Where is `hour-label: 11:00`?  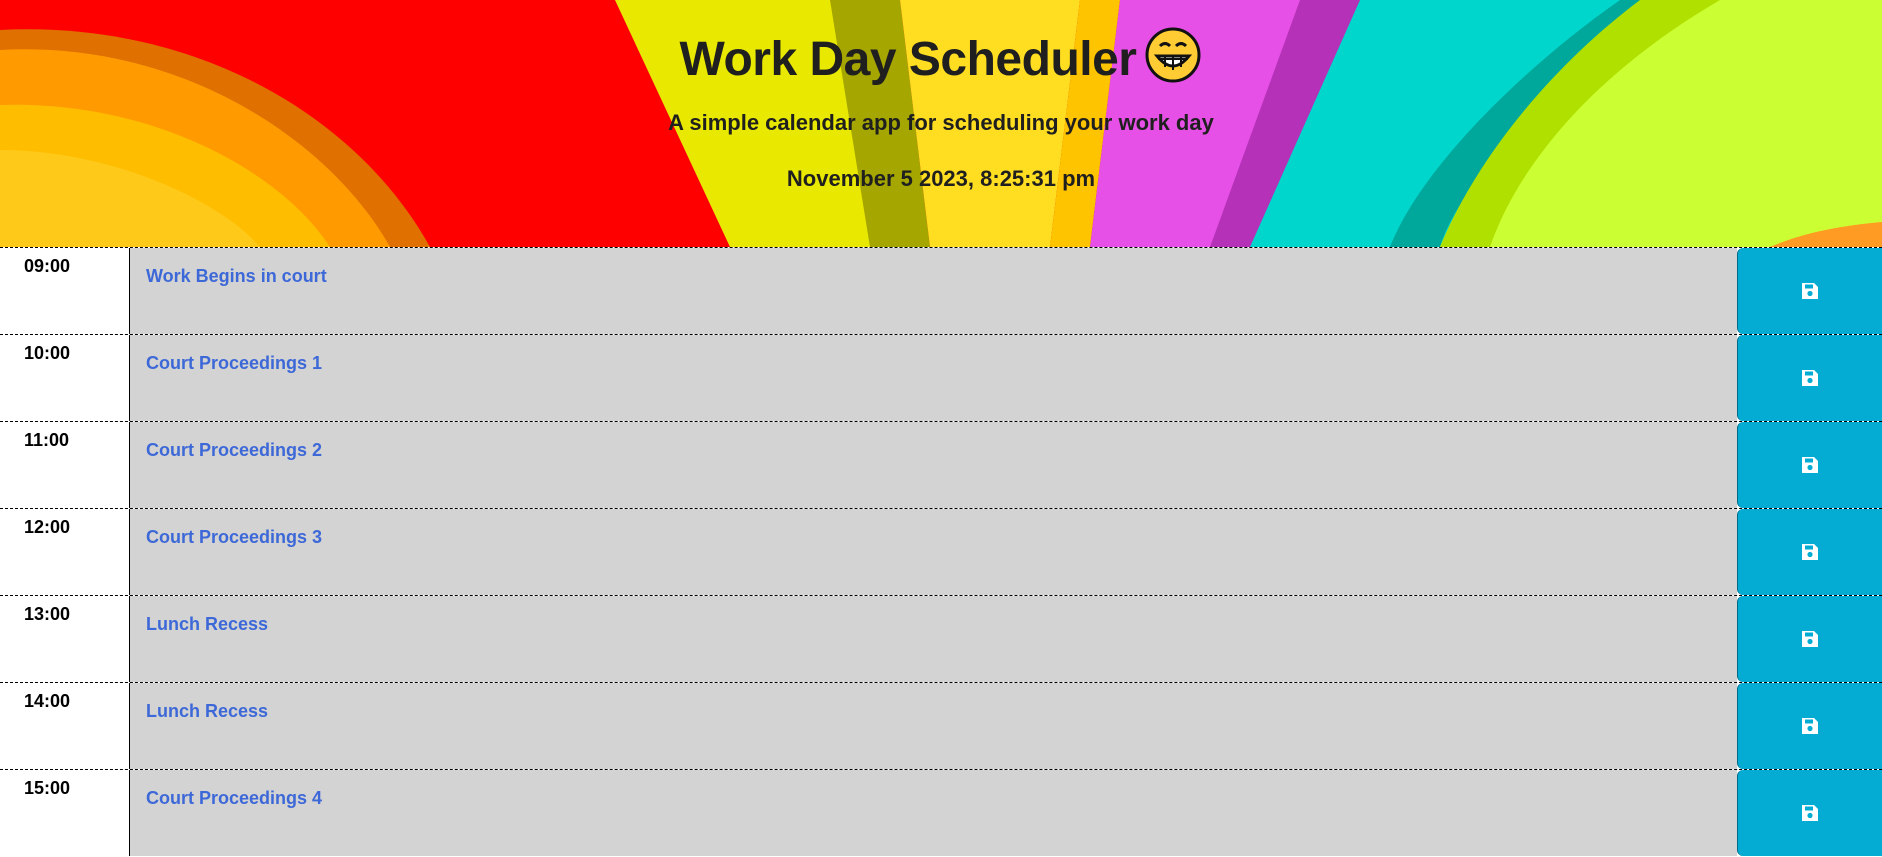
hour-label: 11:00 is located at coordinates (65, 465).